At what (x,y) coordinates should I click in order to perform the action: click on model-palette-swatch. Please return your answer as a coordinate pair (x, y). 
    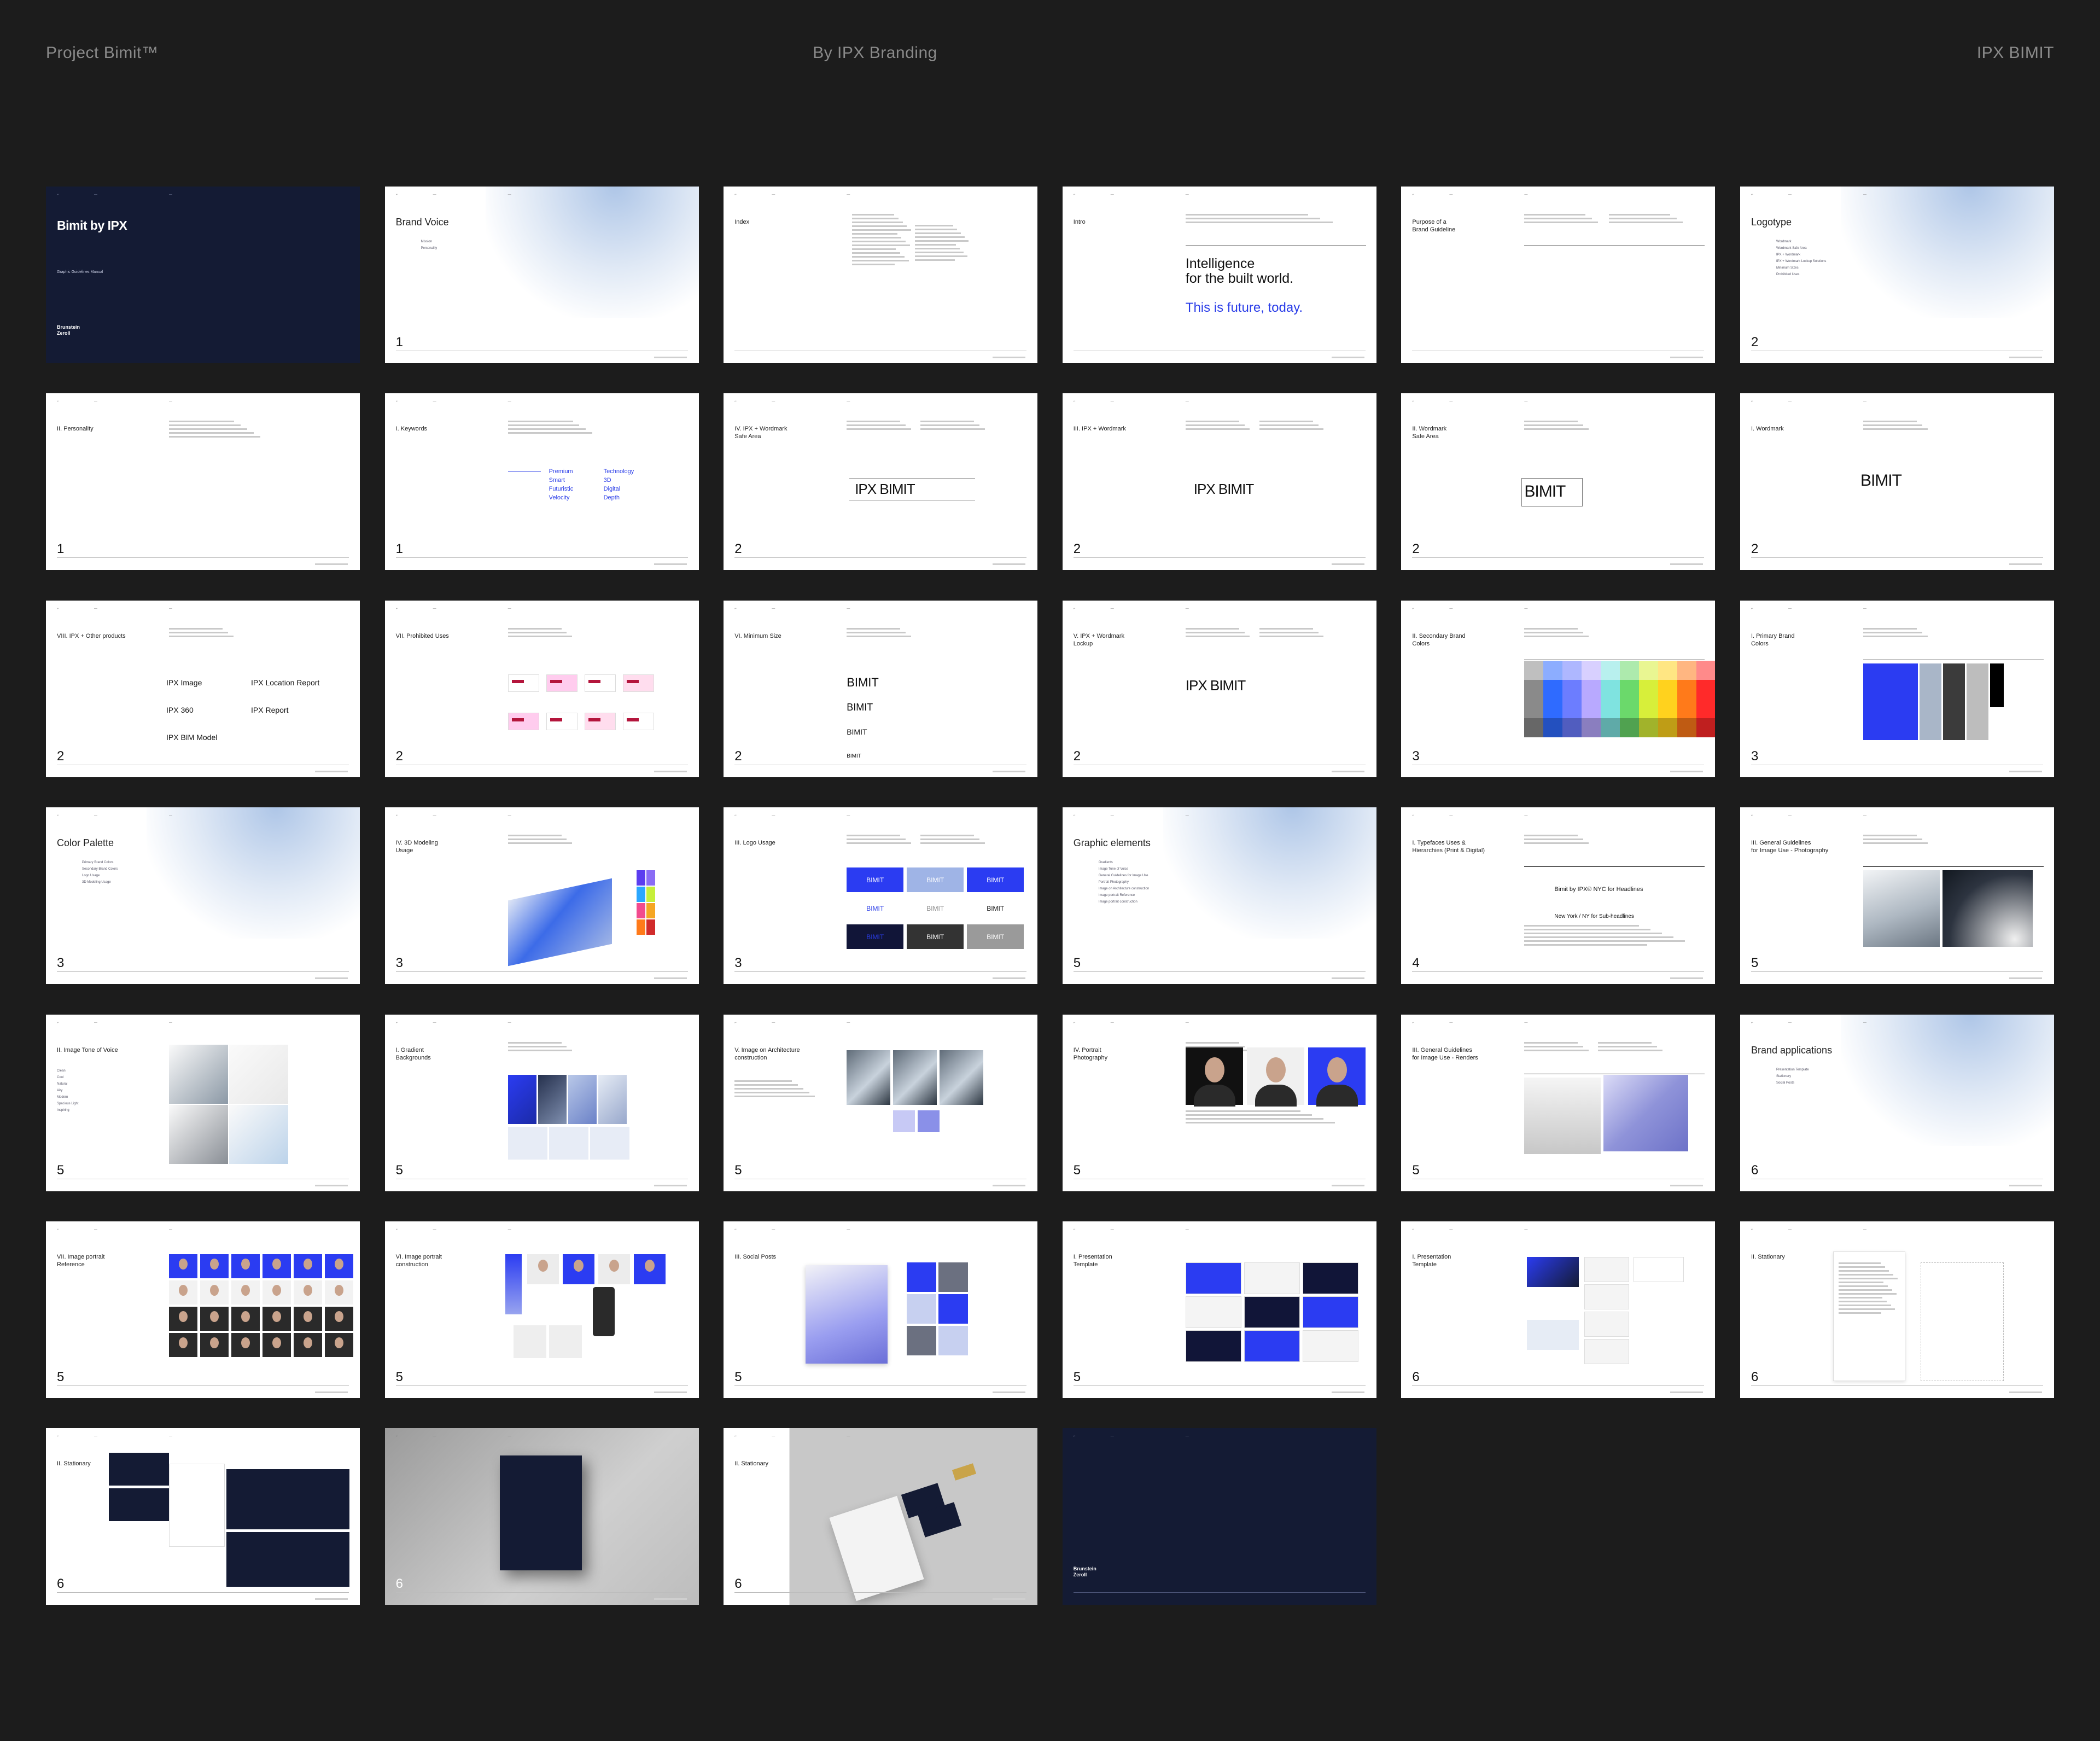
    Looking at the image, I should click on (640, 878).